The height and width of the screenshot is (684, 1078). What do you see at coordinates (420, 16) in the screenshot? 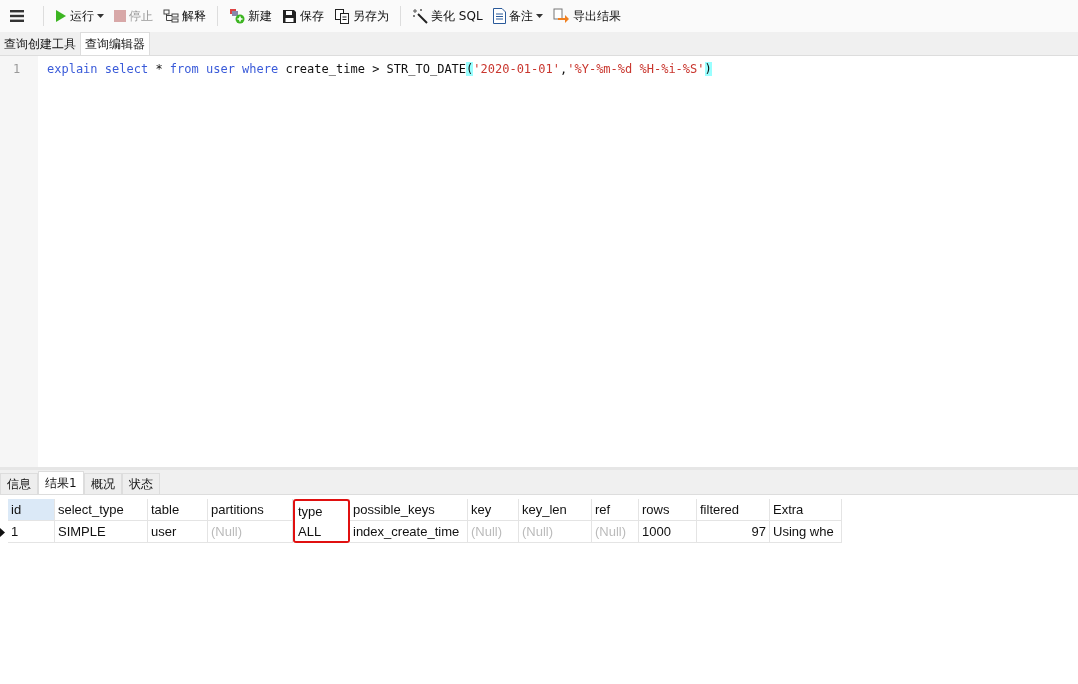
I see `magic-wand-icon` at bounding box center [420, 16].